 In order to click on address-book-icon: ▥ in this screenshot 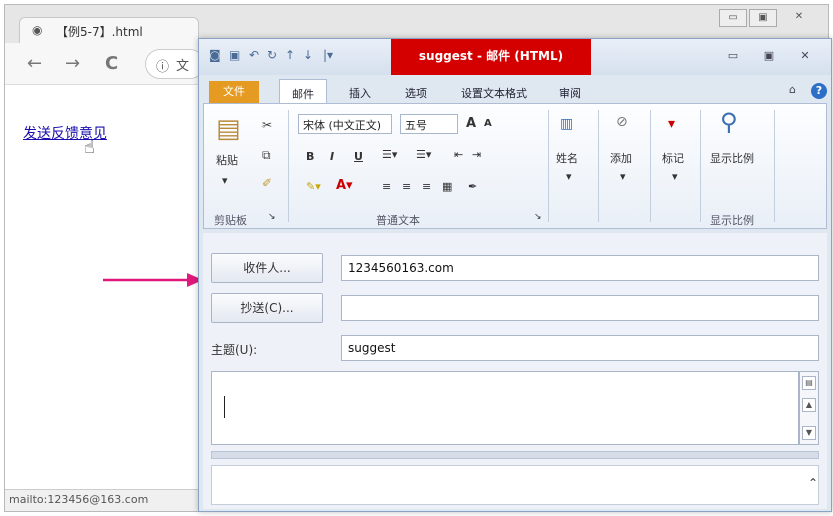, I will do `click(566, 124)`.